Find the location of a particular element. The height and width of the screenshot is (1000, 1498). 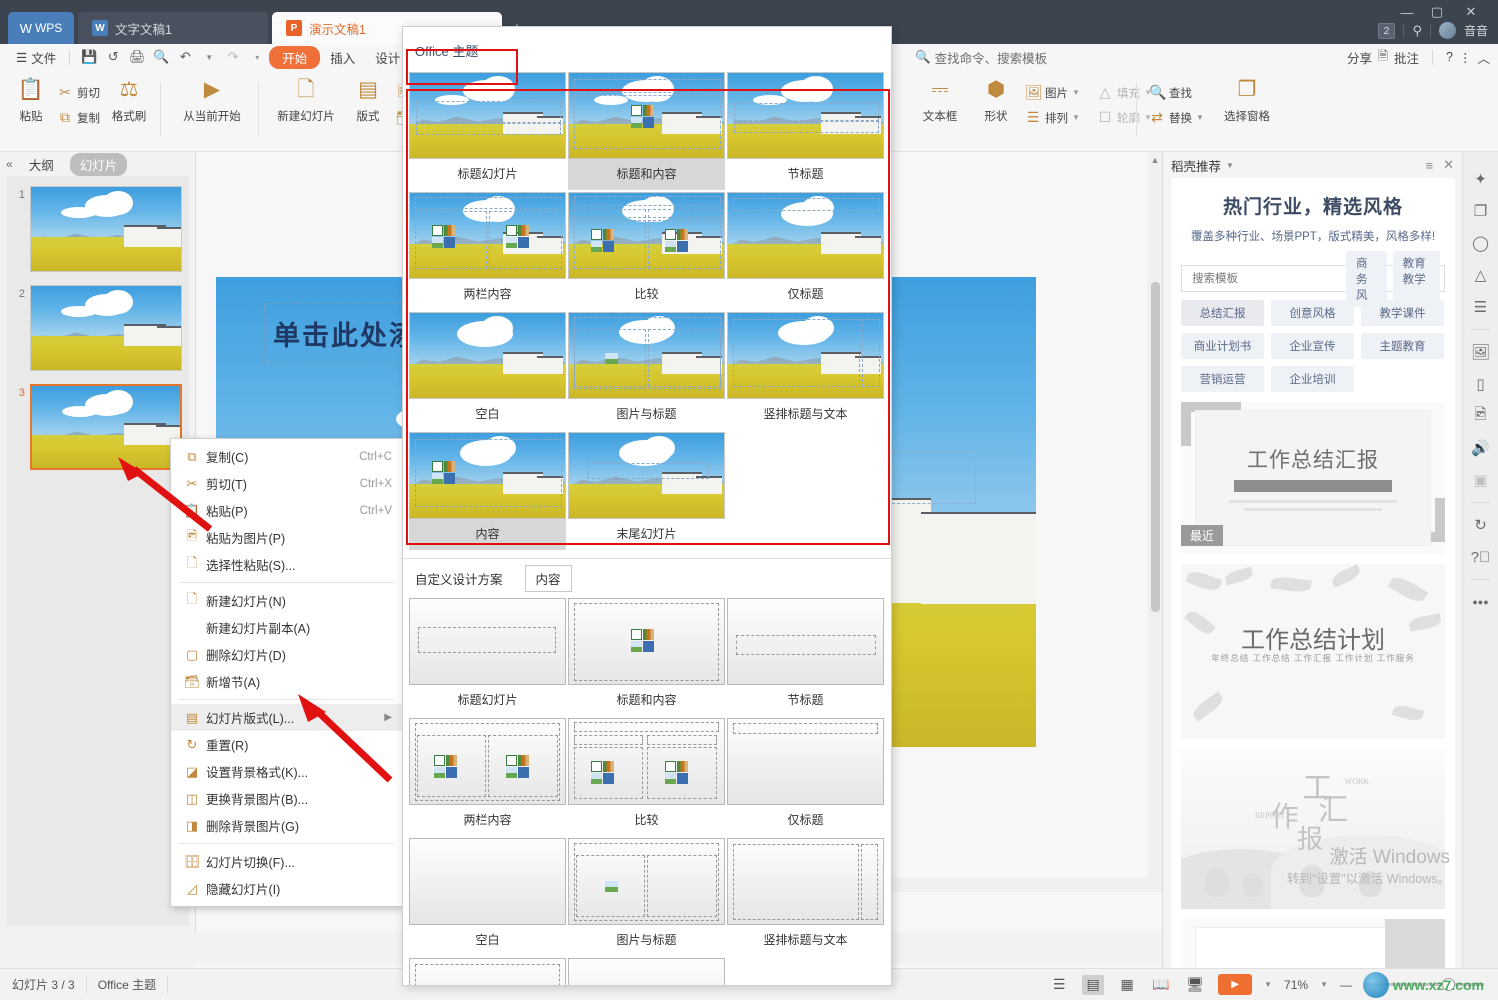

slide-thumbnail-selected is located at coordinates (106, 427).